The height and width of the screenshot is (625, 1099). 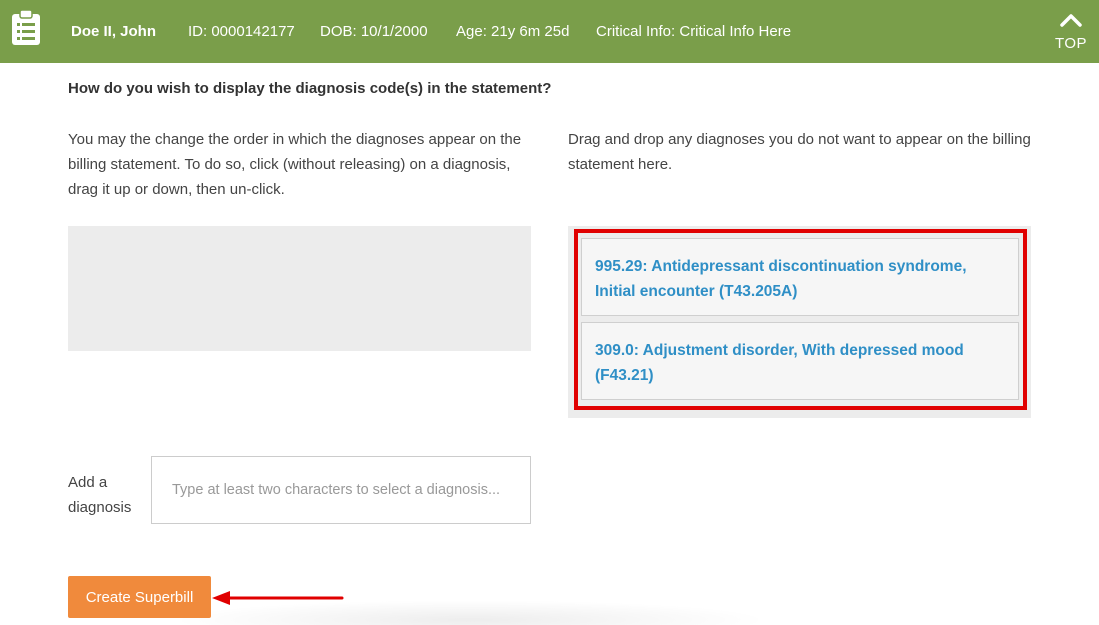 I want to click on create-superbill-button: Create Superbill, so click(x=139, y=597).